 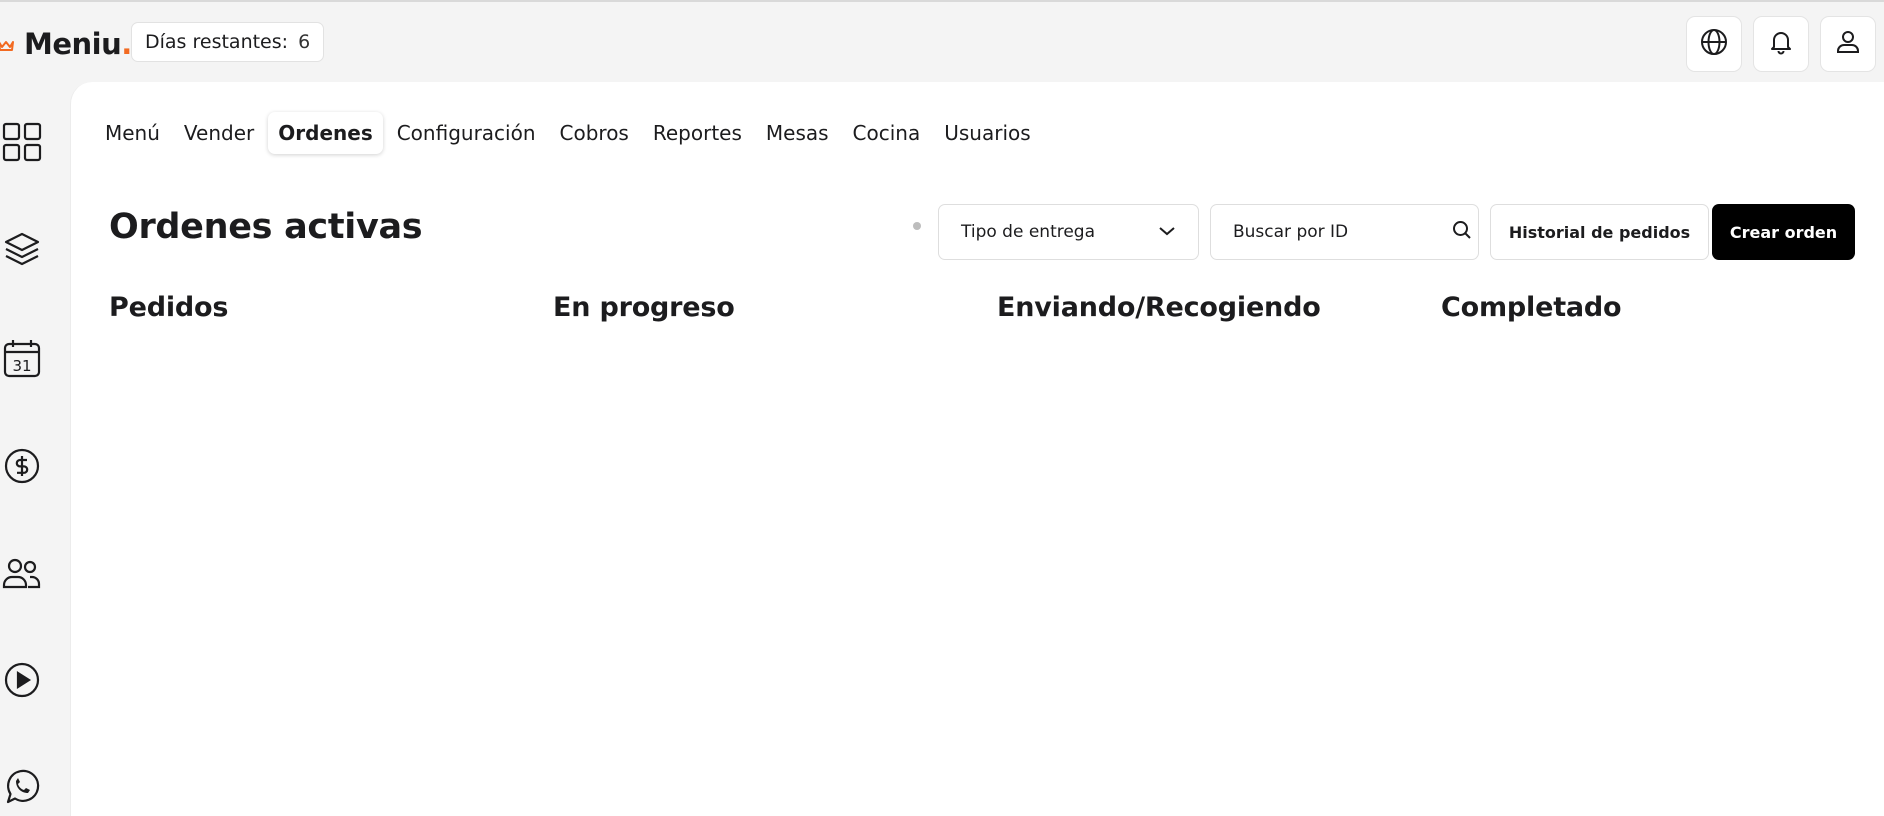 What do you see at coordinates (797, 133) in the screenshot?
I see `tab-mesas: Mesas` at bounding box center [797, 133].